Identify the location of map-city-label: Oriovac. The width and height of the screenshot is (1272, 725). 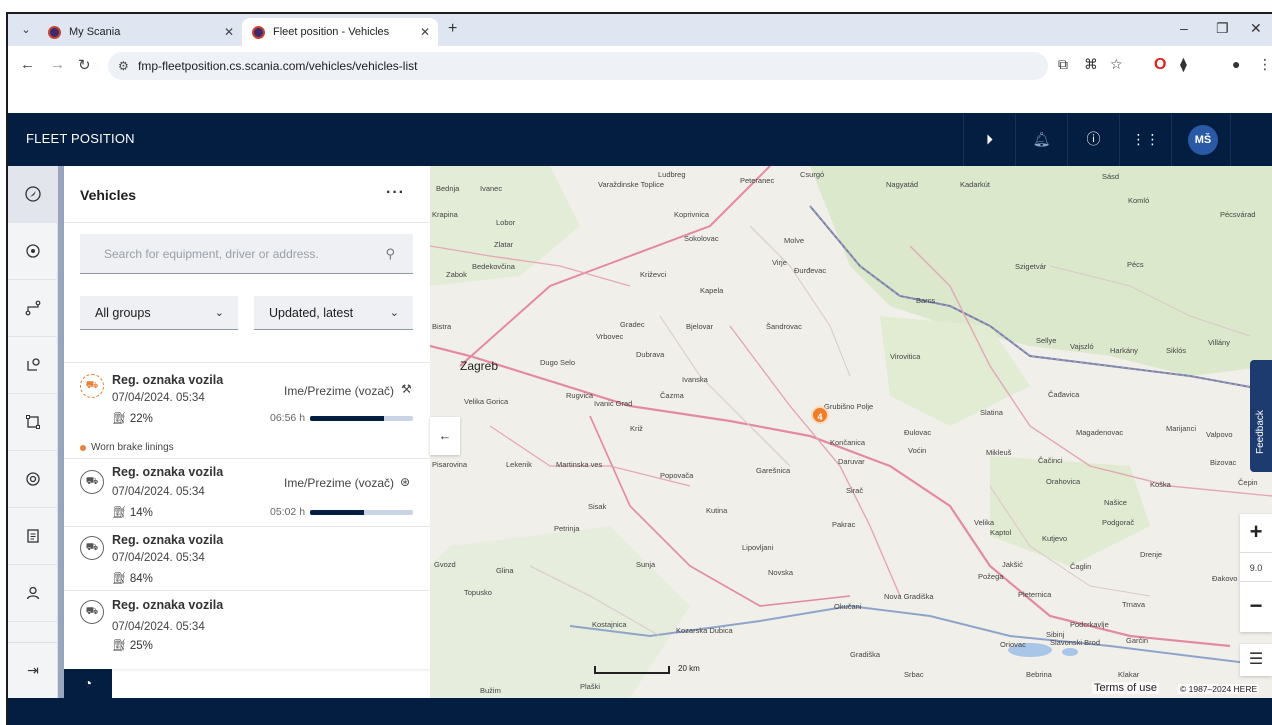
(1013, 644).